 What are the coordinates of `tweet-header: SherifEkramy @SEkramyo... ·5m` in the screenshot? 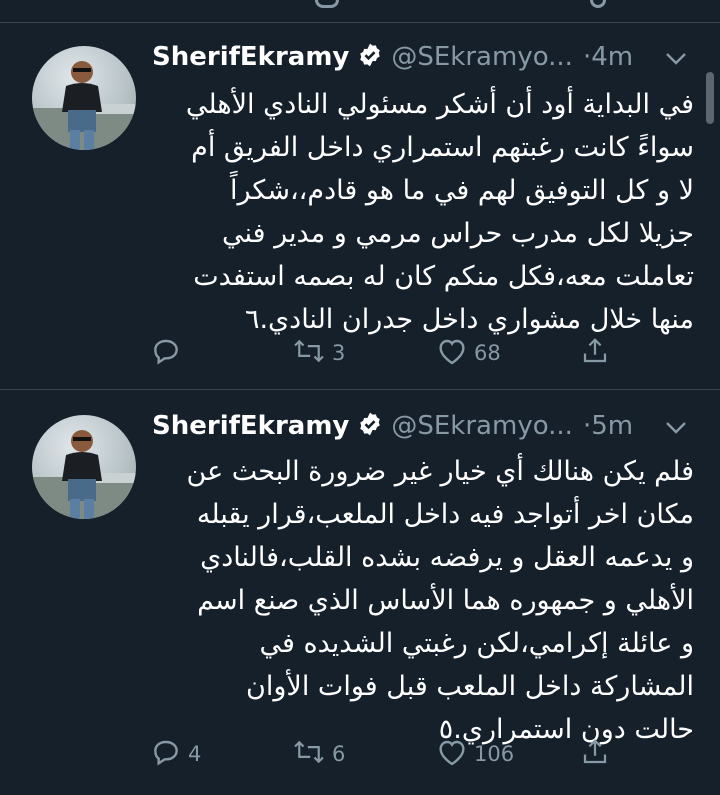 It's located at (422, 426).